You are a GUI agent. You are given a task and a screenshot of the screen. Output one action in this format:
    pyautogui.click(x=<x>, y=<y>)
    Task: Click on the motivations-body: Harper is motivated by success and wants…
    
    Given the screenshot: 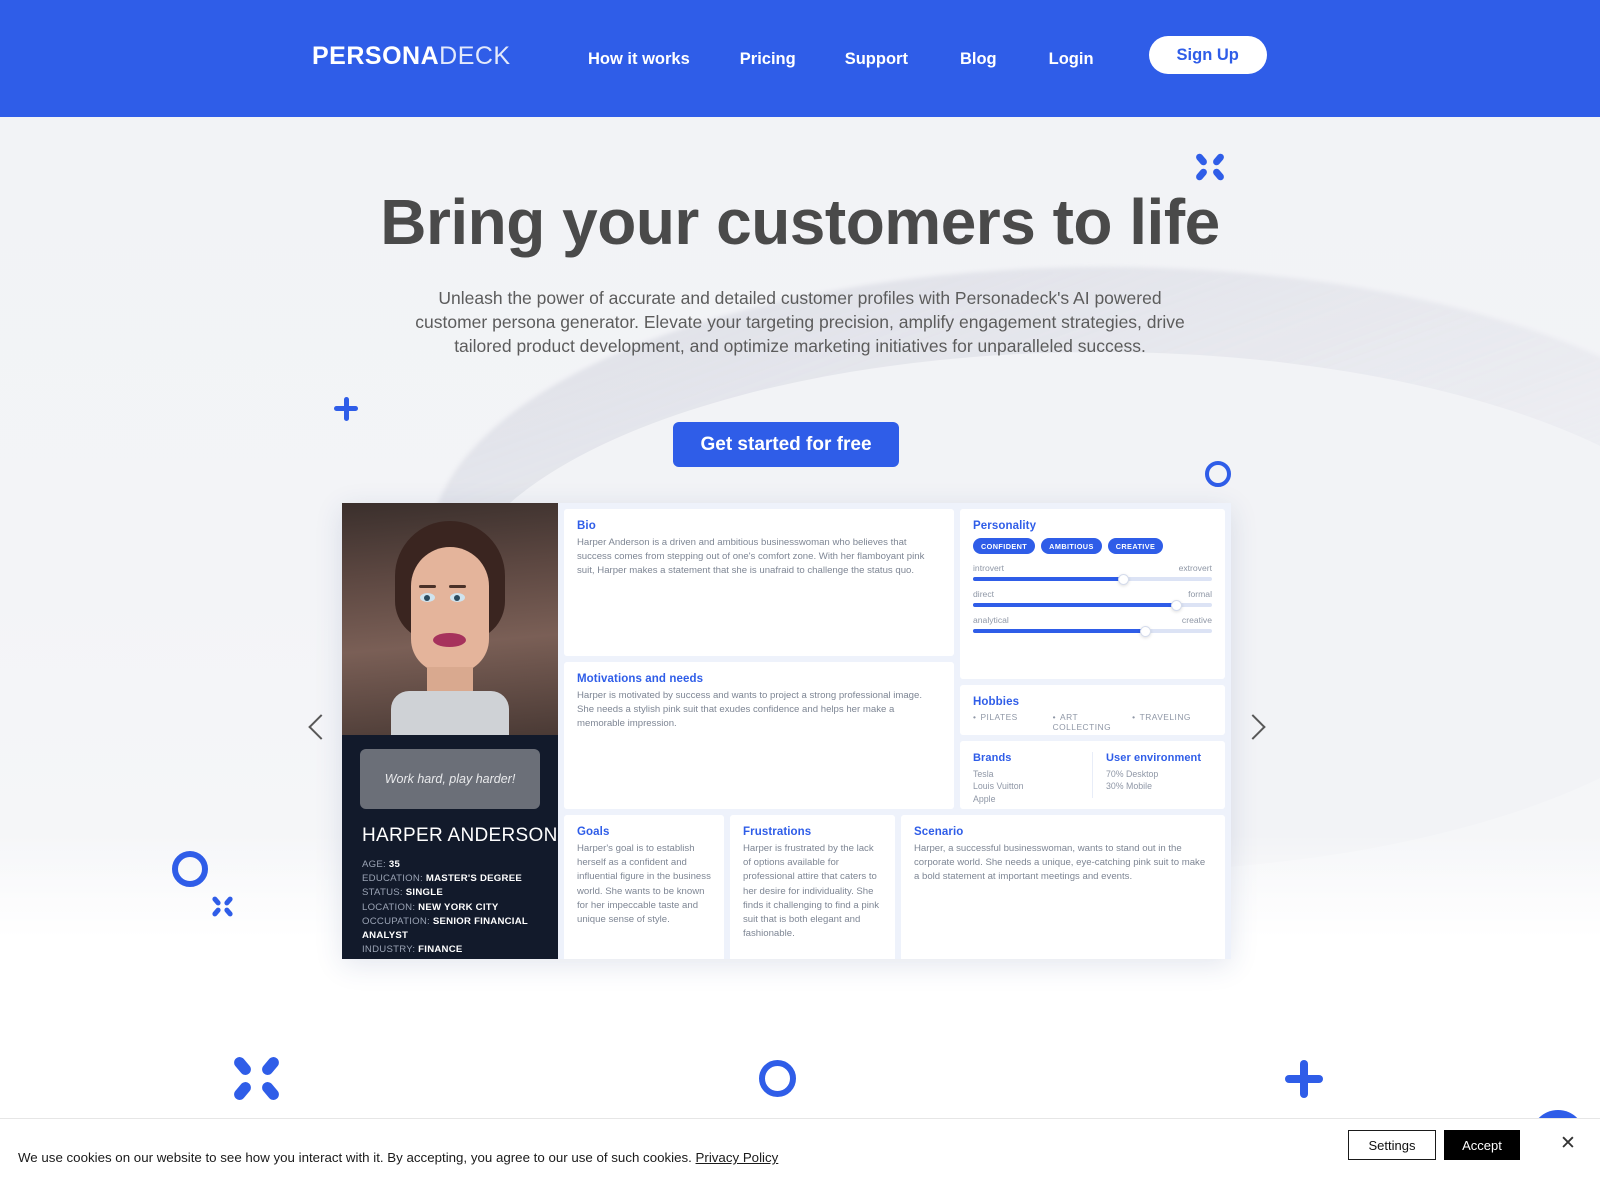 What is the action you would take?
    pyautogui.click(x=750, y=710)
    